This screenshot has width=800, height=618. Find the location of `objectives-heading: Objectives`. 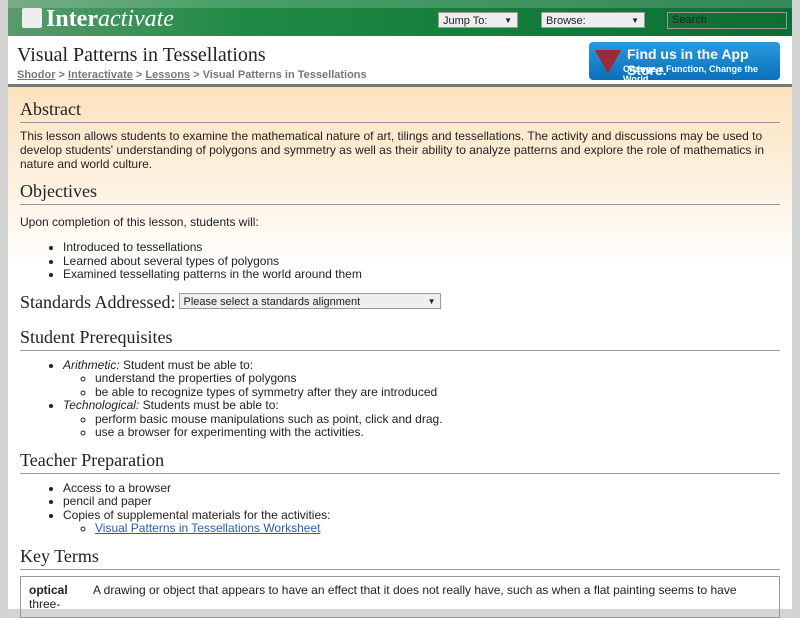

objectives-heading: Objectives is located at coordinates (400, 193).